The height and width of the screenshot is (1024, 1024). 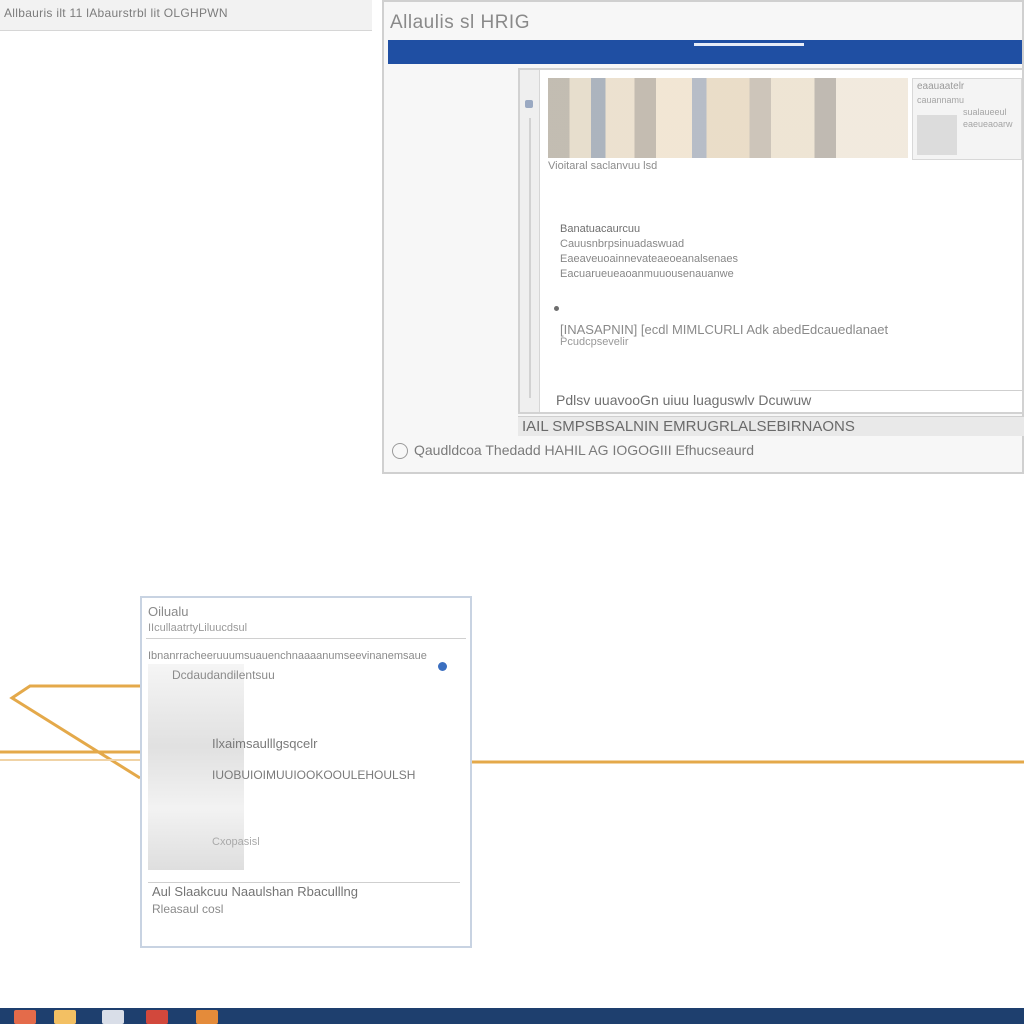 I want to click on side-card-title: eaauaatelr, so click(x=941, y=86).